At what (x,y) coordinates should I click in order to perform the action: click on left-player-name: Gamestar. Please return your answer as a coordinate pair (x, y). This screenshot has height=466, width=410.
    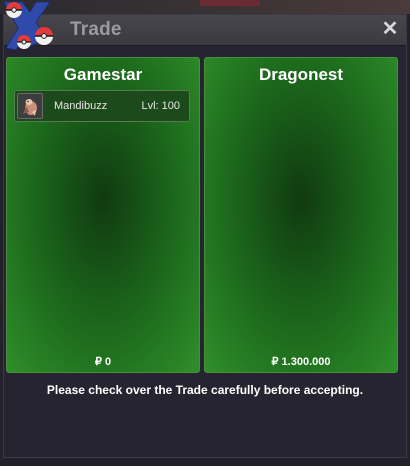
    Looking at the image, I should click on (103, 74).